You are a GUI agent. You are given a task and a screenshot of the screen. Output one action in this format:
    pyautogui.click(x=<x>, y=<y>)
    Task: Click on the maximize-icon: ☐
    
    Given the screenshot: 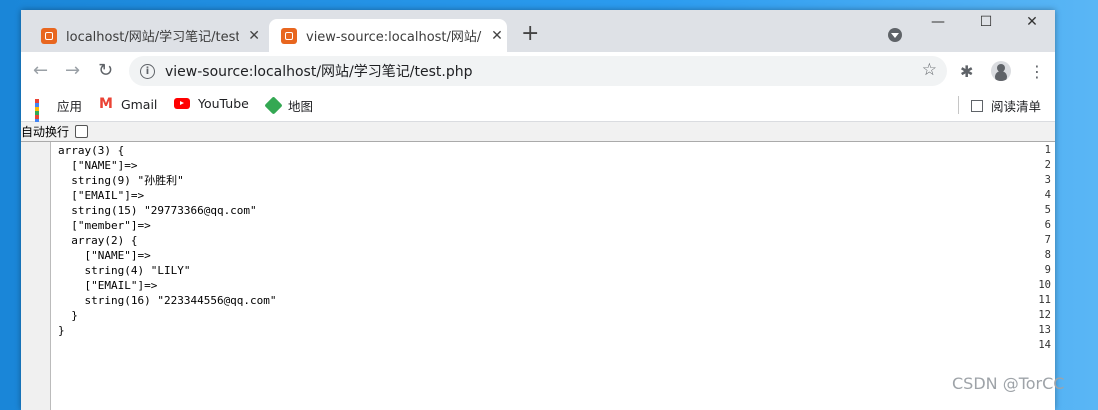 What is the action you would take?
    pyautogui.click(x=986, y=22)
    